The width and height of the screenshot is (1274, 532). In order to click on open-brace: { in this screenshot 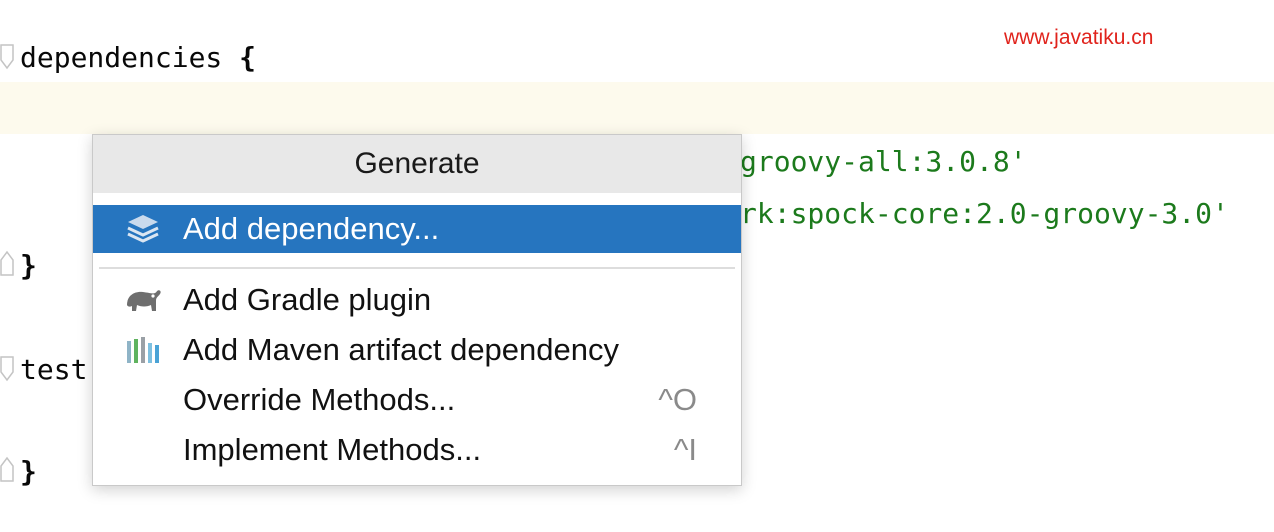, I will do `click(248, 57)`.